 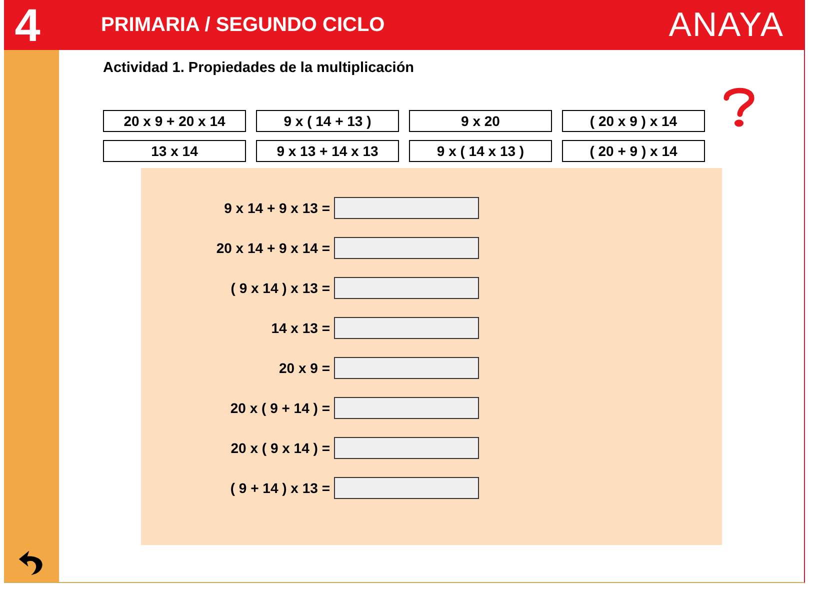 I want to click on activity-title: Actividad 1. Propiedades de la multiplicación, so click(x=259, y=69).